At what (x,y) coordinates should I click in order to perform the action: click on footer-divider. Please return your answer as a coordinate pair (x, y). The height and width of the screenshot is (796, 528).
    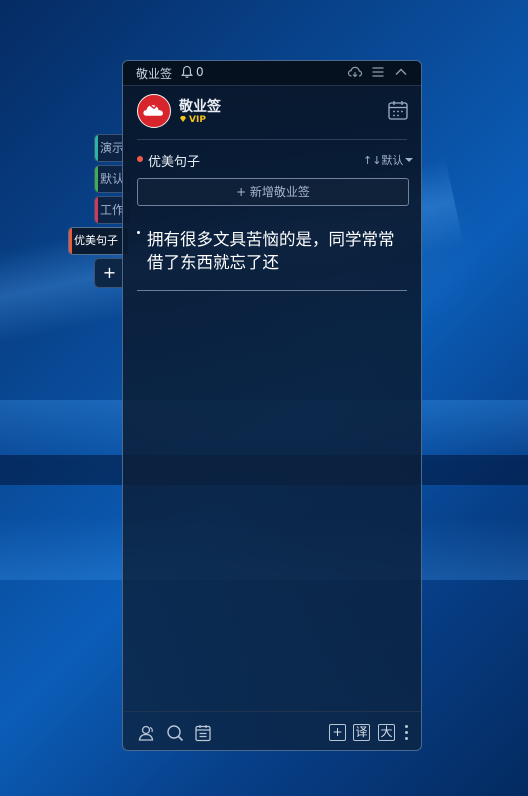
    Looking at the image, I should click on (272, 711).